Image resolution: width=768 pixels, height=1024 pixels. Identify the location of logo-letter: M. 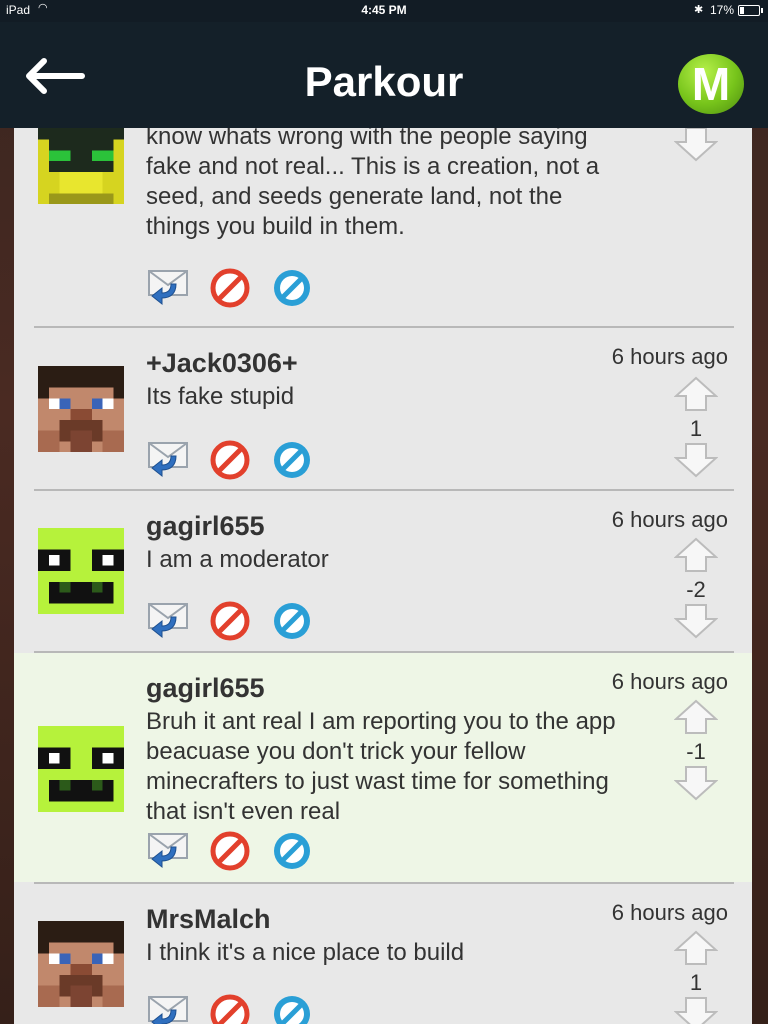
(711, 84).